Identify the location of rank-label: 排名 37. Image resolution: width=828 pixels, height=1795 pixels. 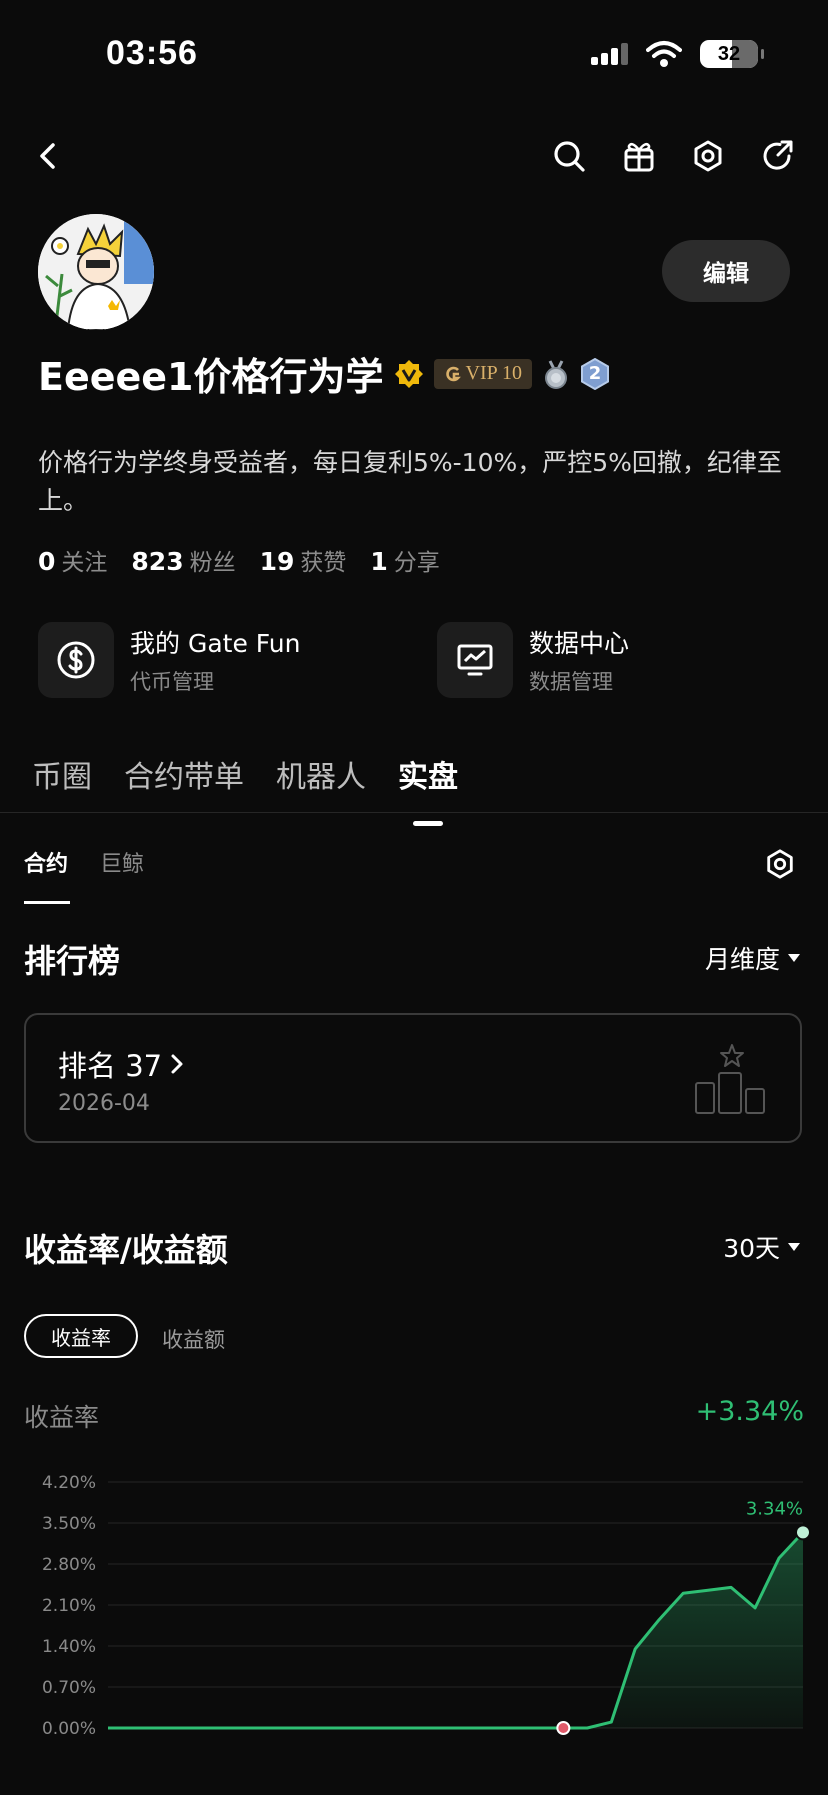
(110, 1066).